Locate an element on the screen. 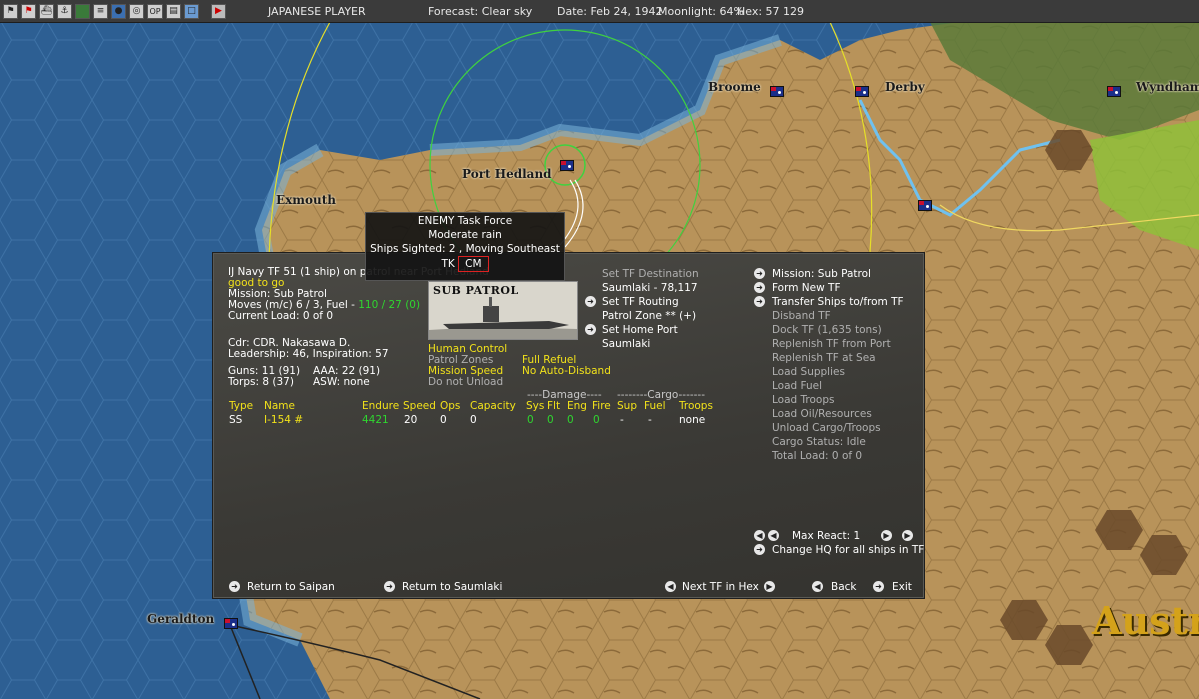 The height and width of the screenshot is (699, 1199). mission-menu-item: Mission: Sub Patrol is located at coordinates (821, 274).